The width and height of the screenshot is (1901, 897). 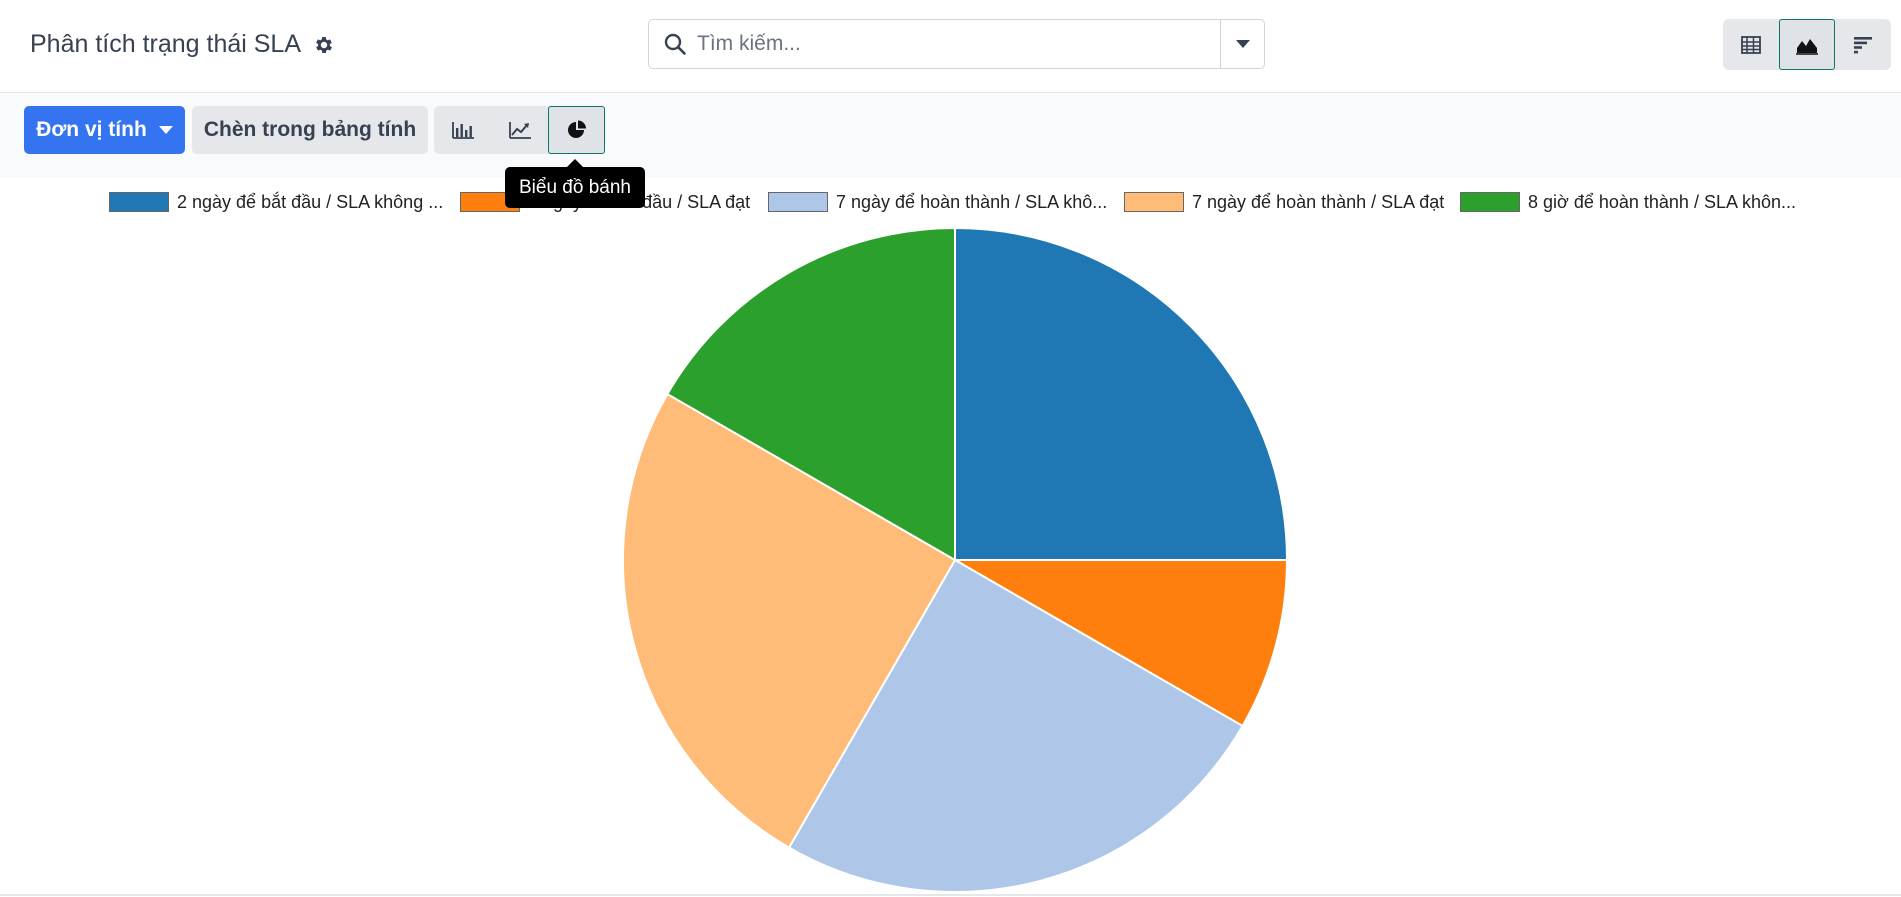 I want to click on search-bar, so click(x=956, y=44).